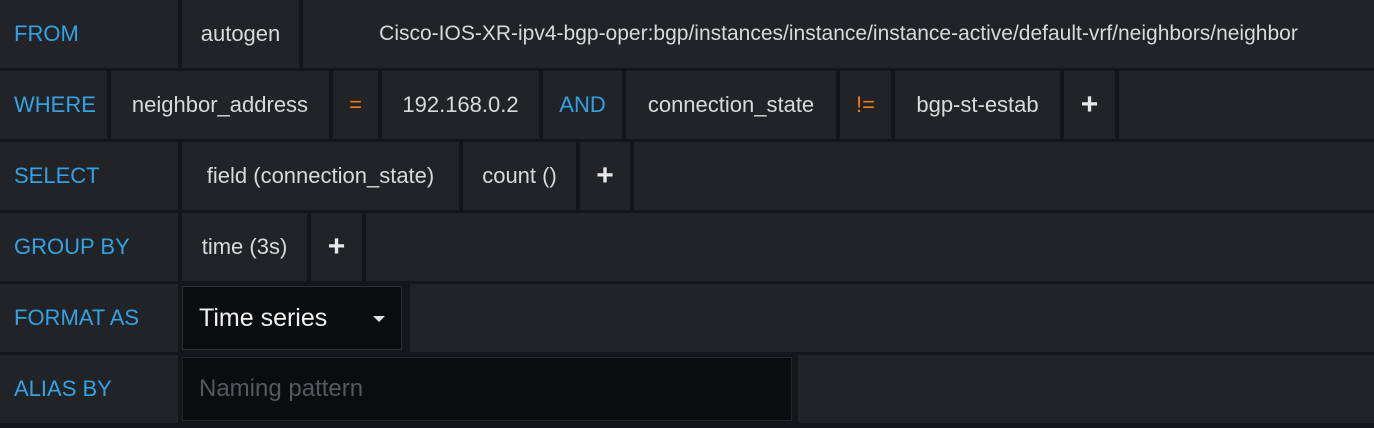  I want to click on format-as-select: Time series, so click(292, 318).